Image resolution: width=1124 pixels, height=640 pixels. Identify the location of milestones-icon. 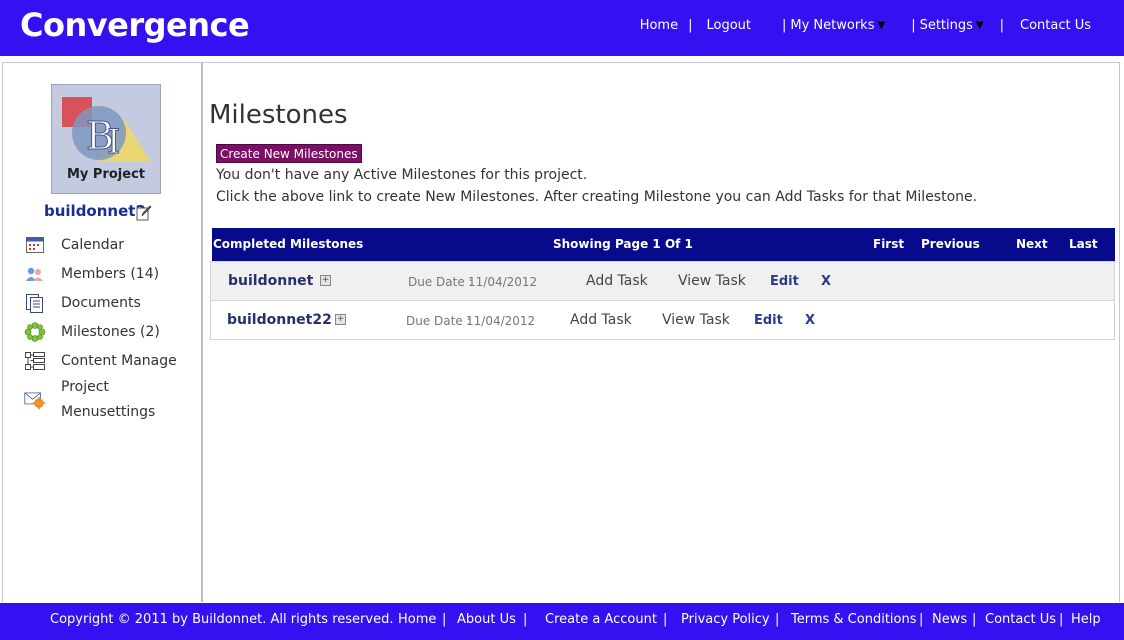
(35, 331).